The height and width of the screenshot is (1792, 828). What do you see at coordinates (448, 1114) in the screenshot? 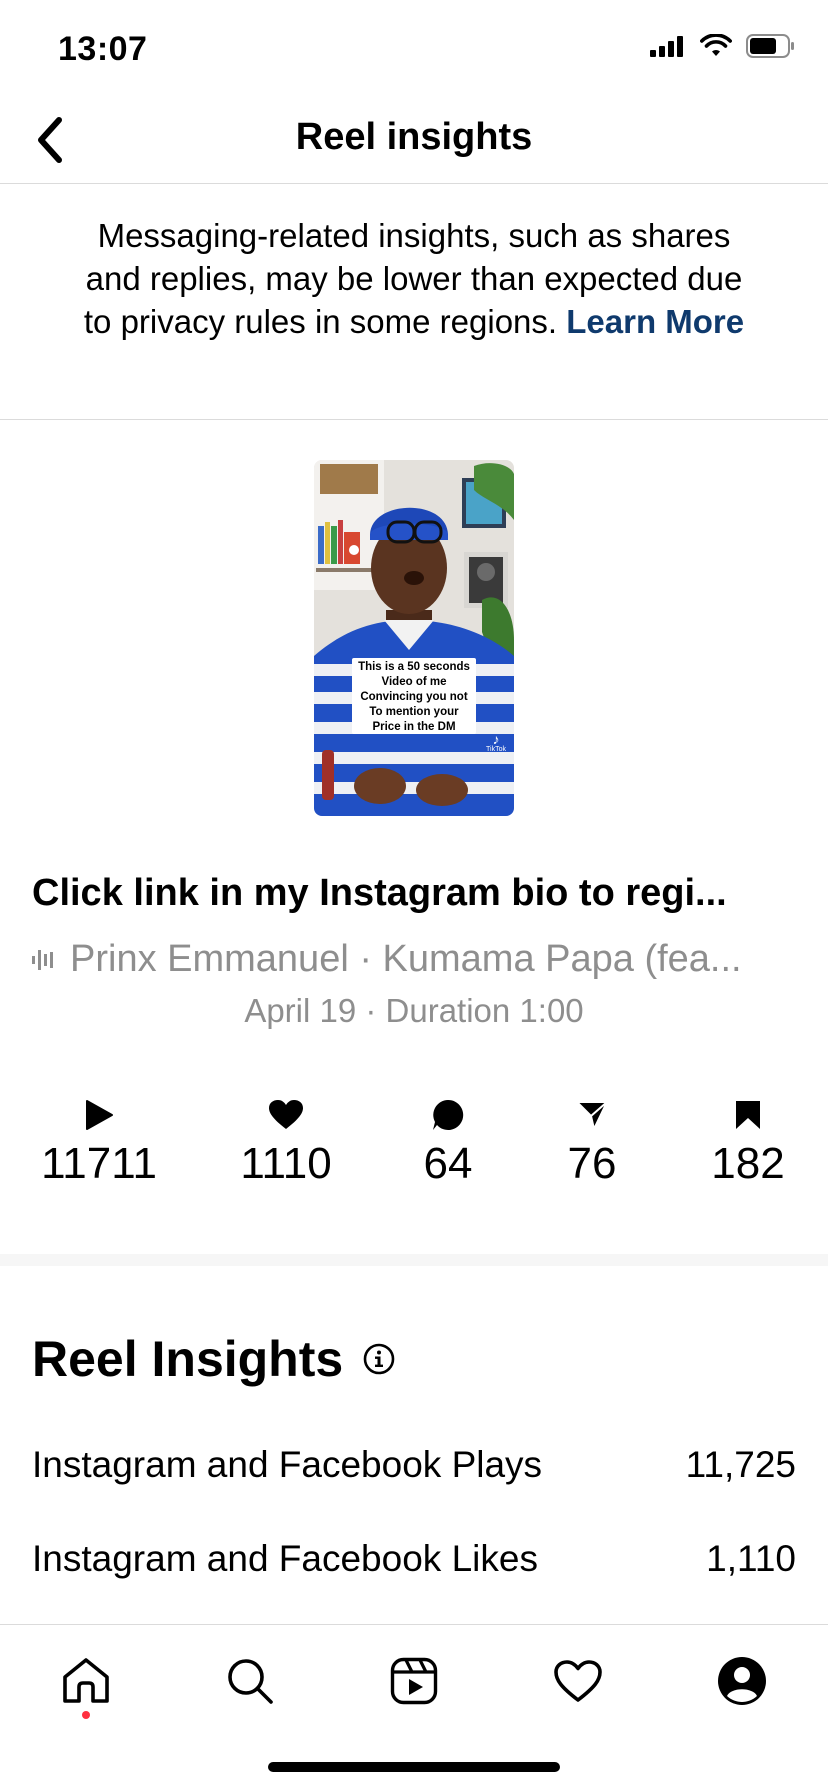
I see `comment-icon` at bounding box center [448, 1114].